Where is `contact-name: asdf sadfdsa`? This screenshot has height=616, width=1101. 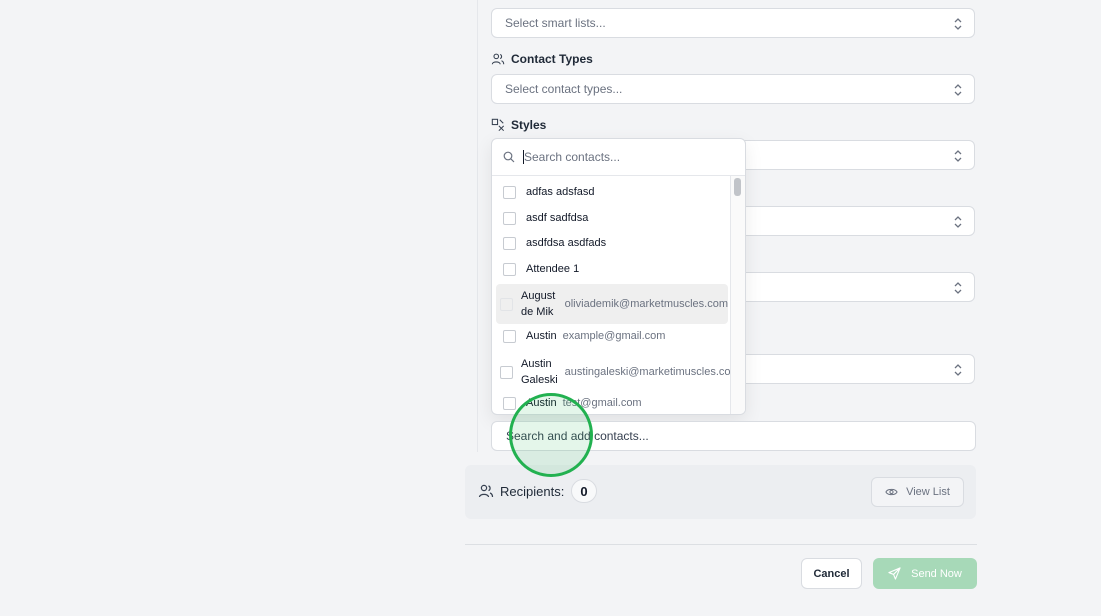
contact-name: asdf sadfdsa is located at coordinates (557, 218).